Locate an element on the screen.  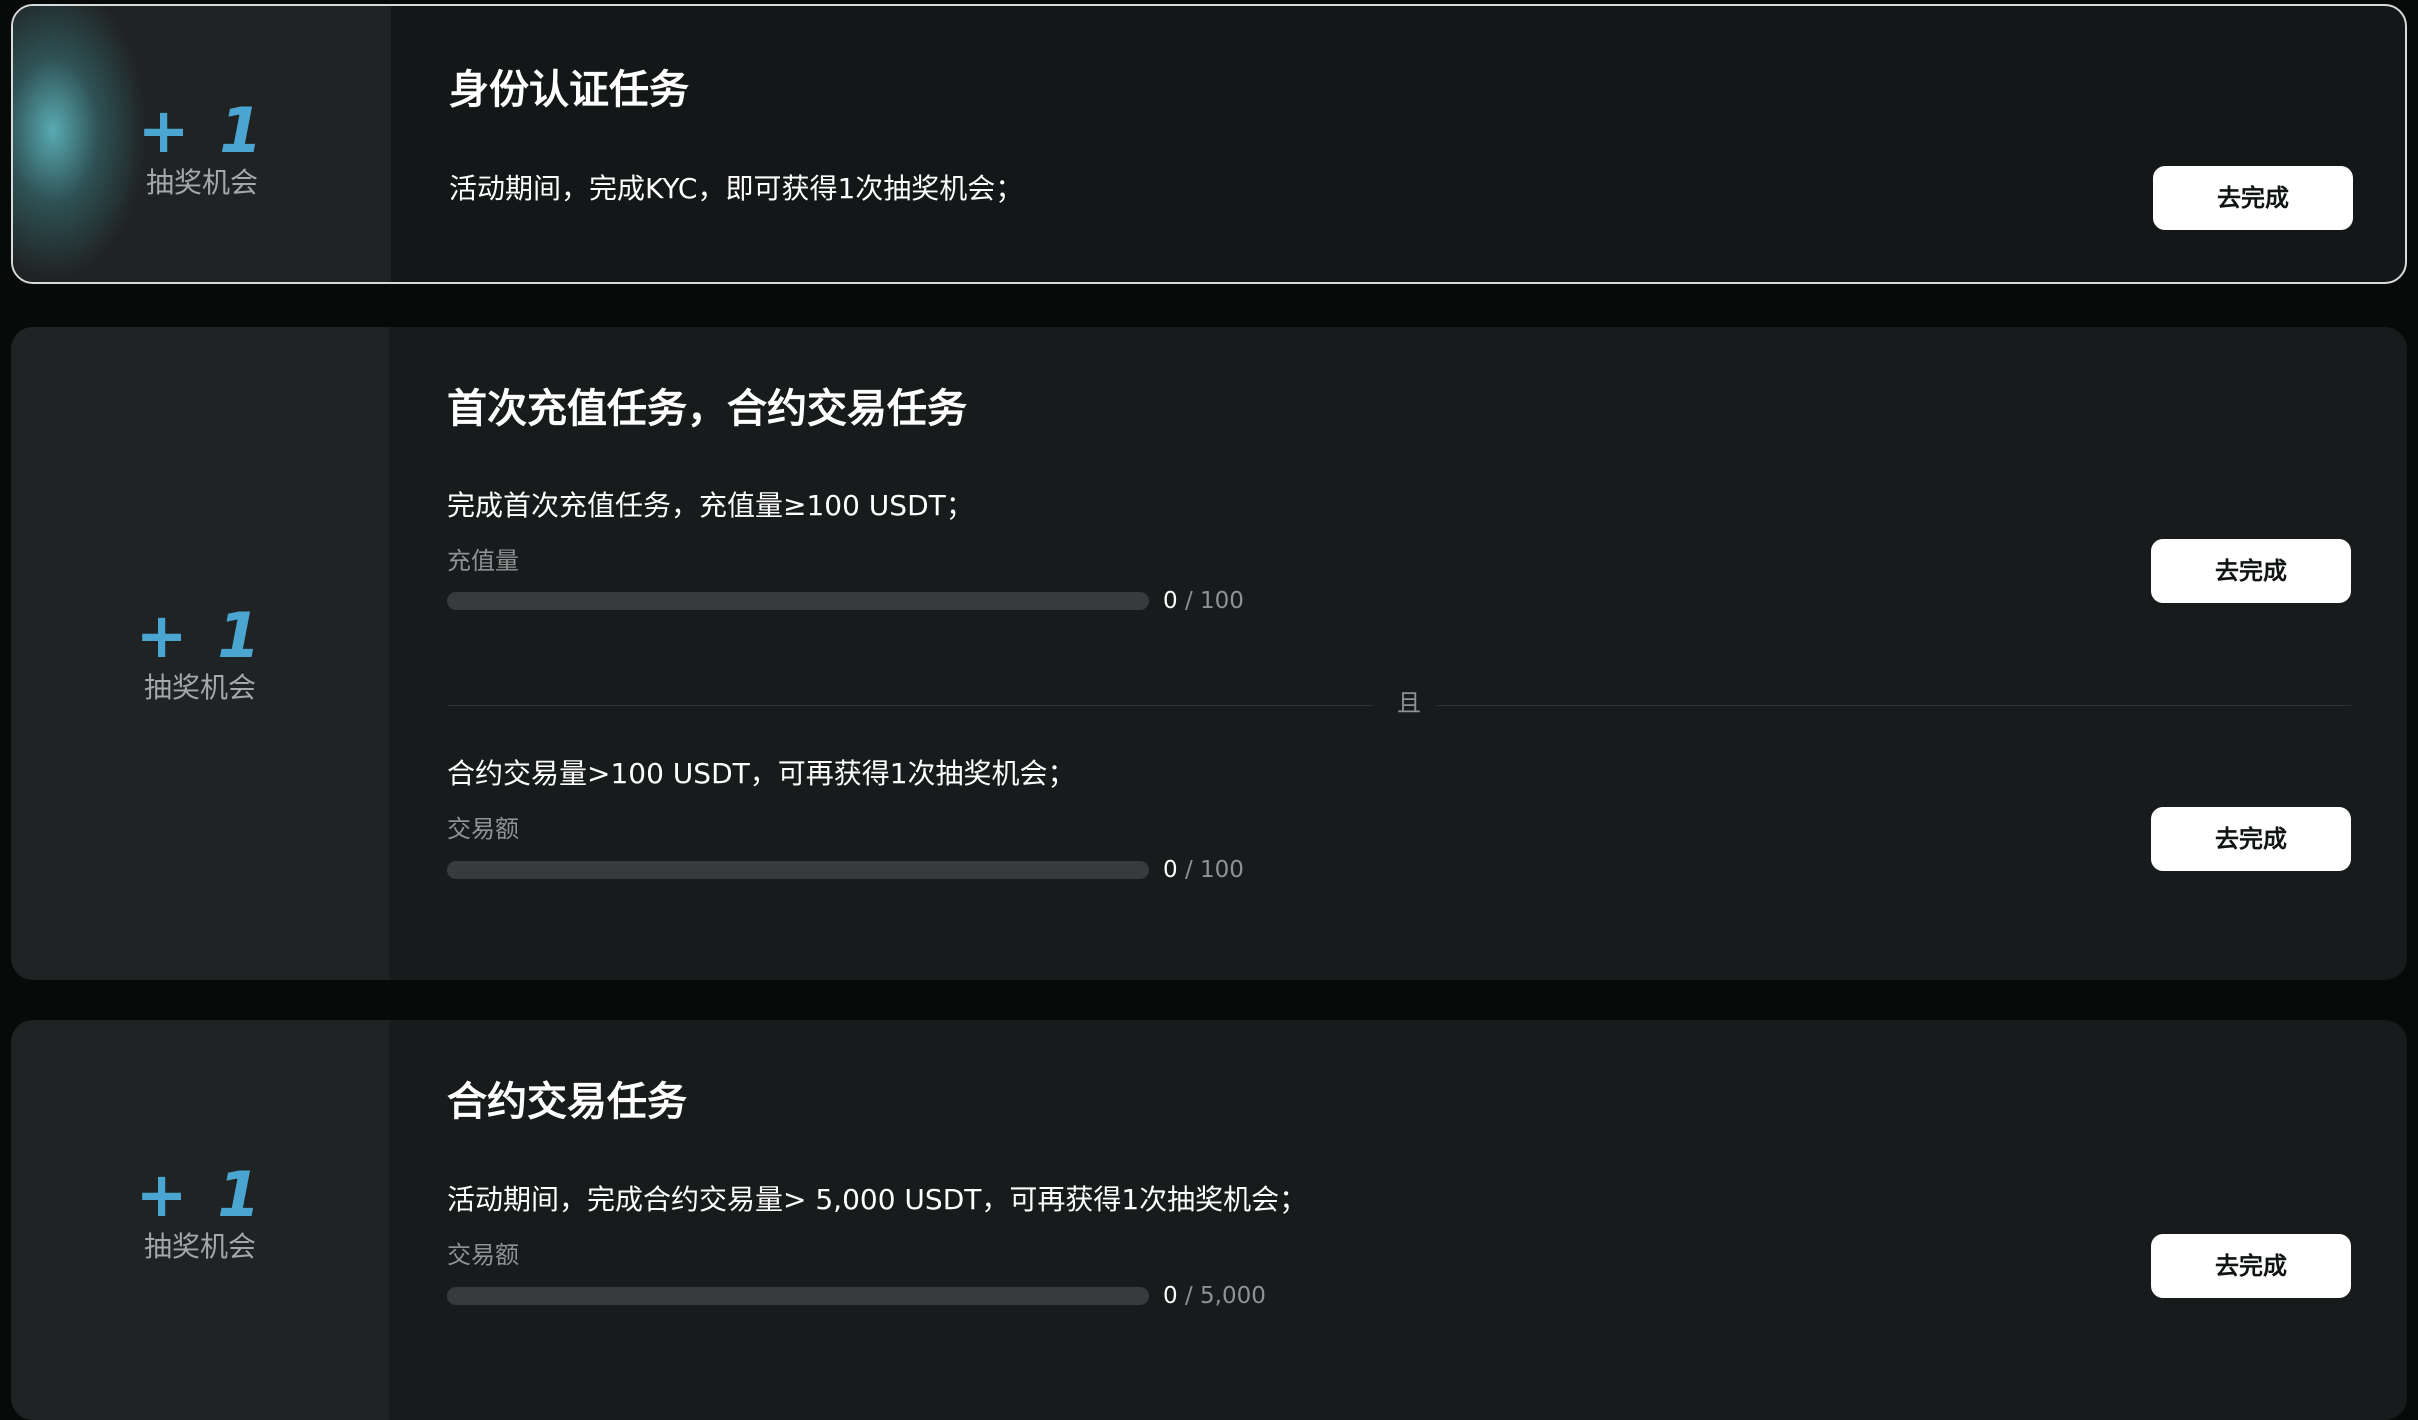
divider-line-right is located at coordinates (1894, 705).